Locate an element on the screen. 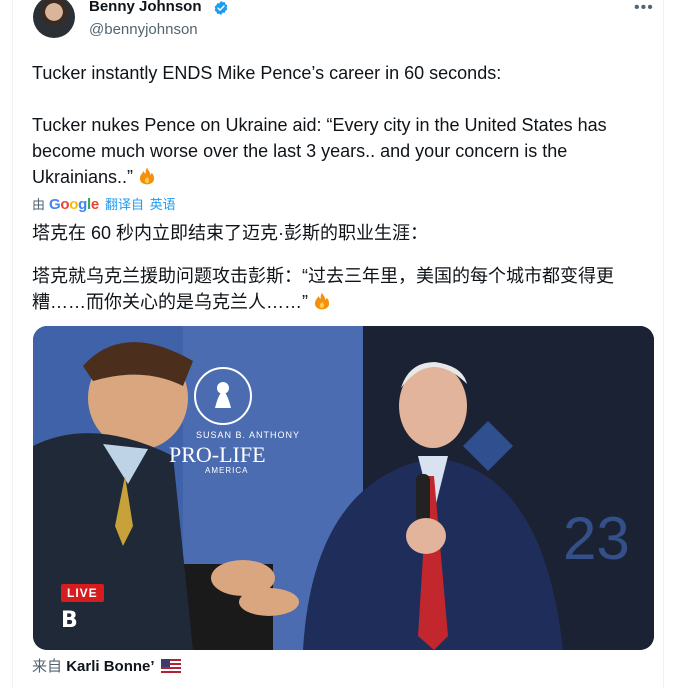  translated-text-line: 塔克在 60 秒内立即结束了迈克·彭斯的职业生涯： is located at coordinates (230, 233).